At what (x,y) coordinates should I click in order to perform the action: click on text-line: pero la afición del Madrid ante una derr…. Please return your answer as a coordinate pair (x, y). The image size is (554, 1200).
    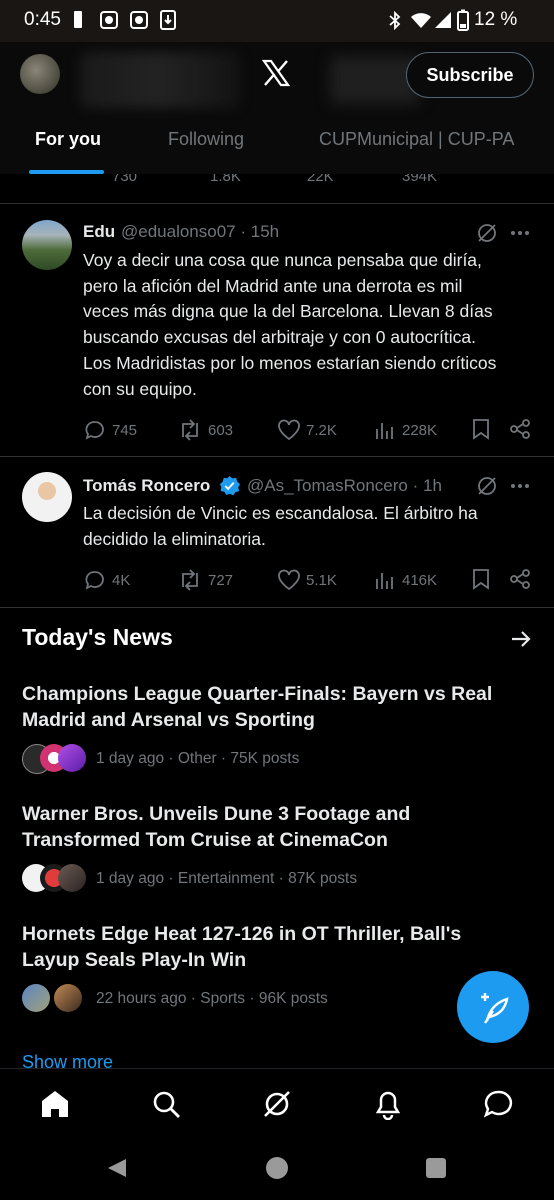
    Looking at the image, I should click on (273, 285).